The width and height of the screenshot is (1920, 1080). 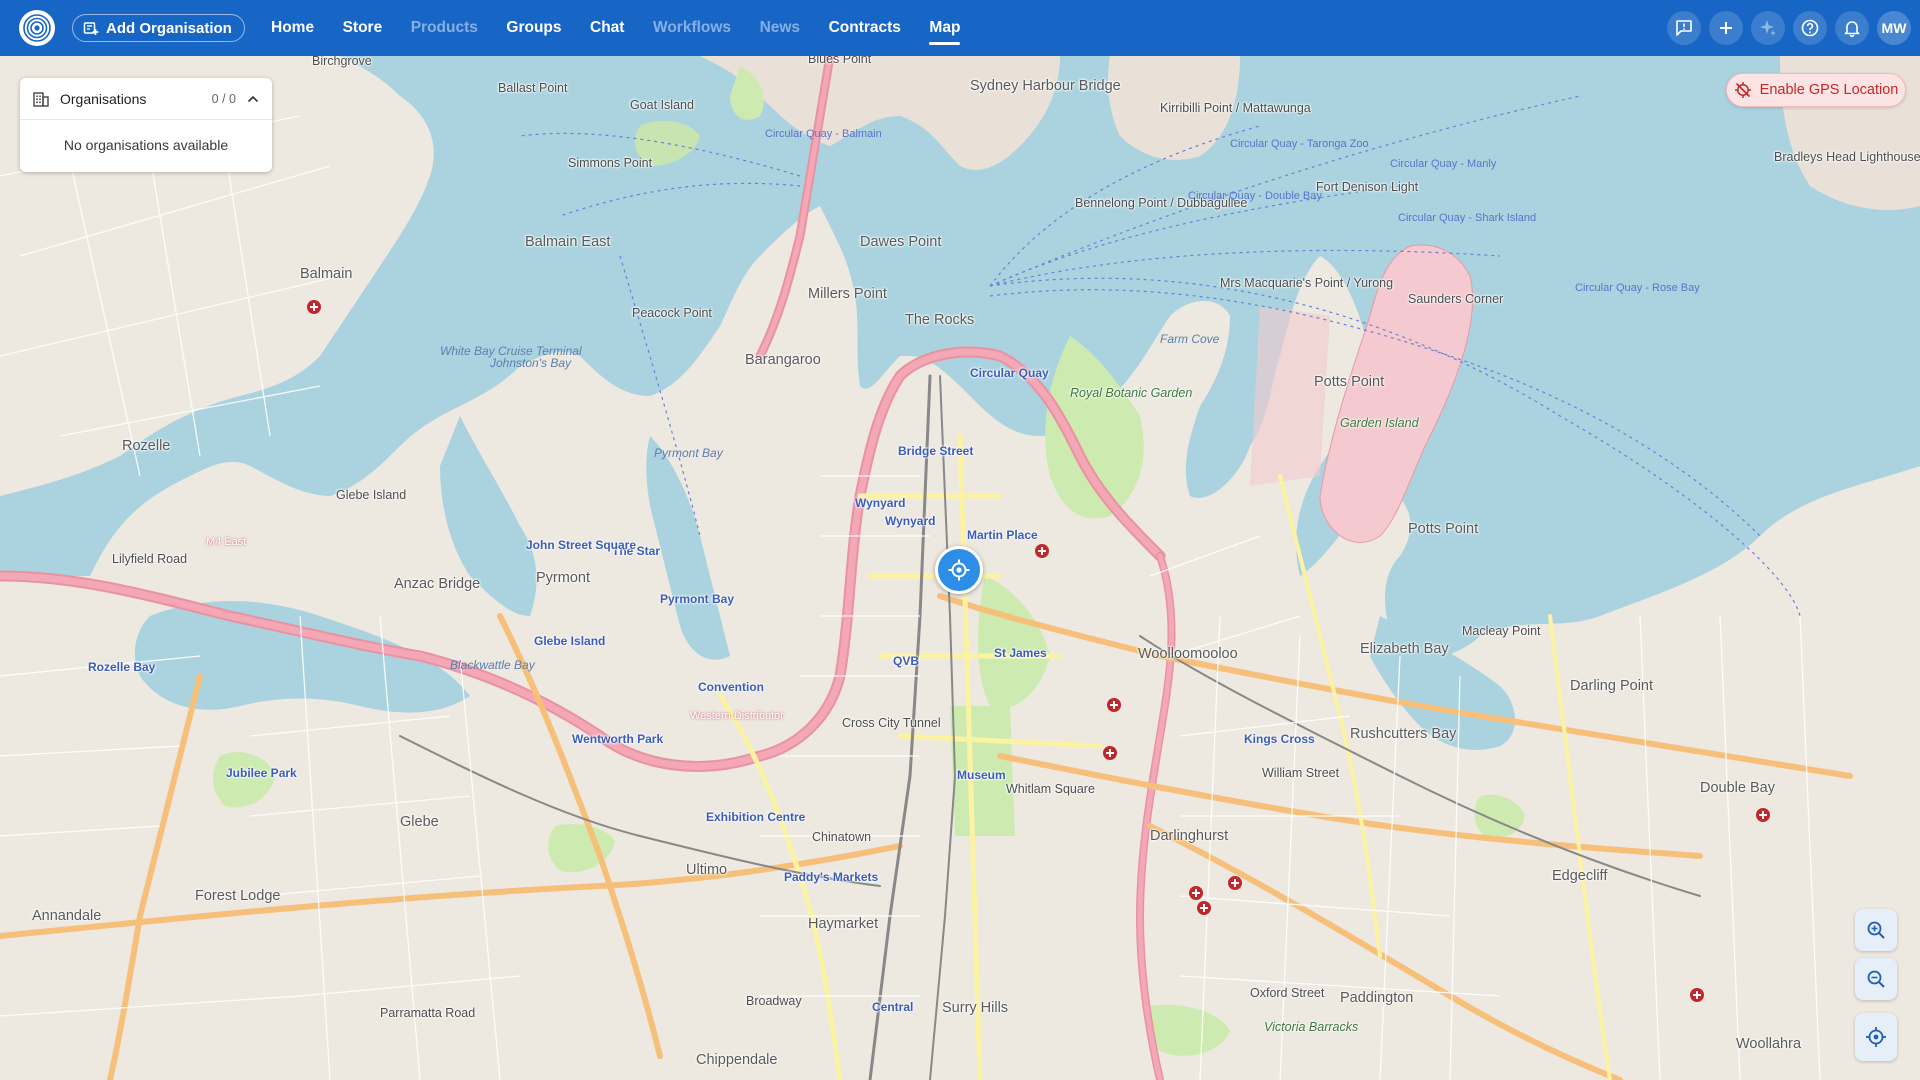 What do you see at coordinates (662, 105) in the screenshot?
I see `map-label: Goat Island` at bounding box center [662, 105].